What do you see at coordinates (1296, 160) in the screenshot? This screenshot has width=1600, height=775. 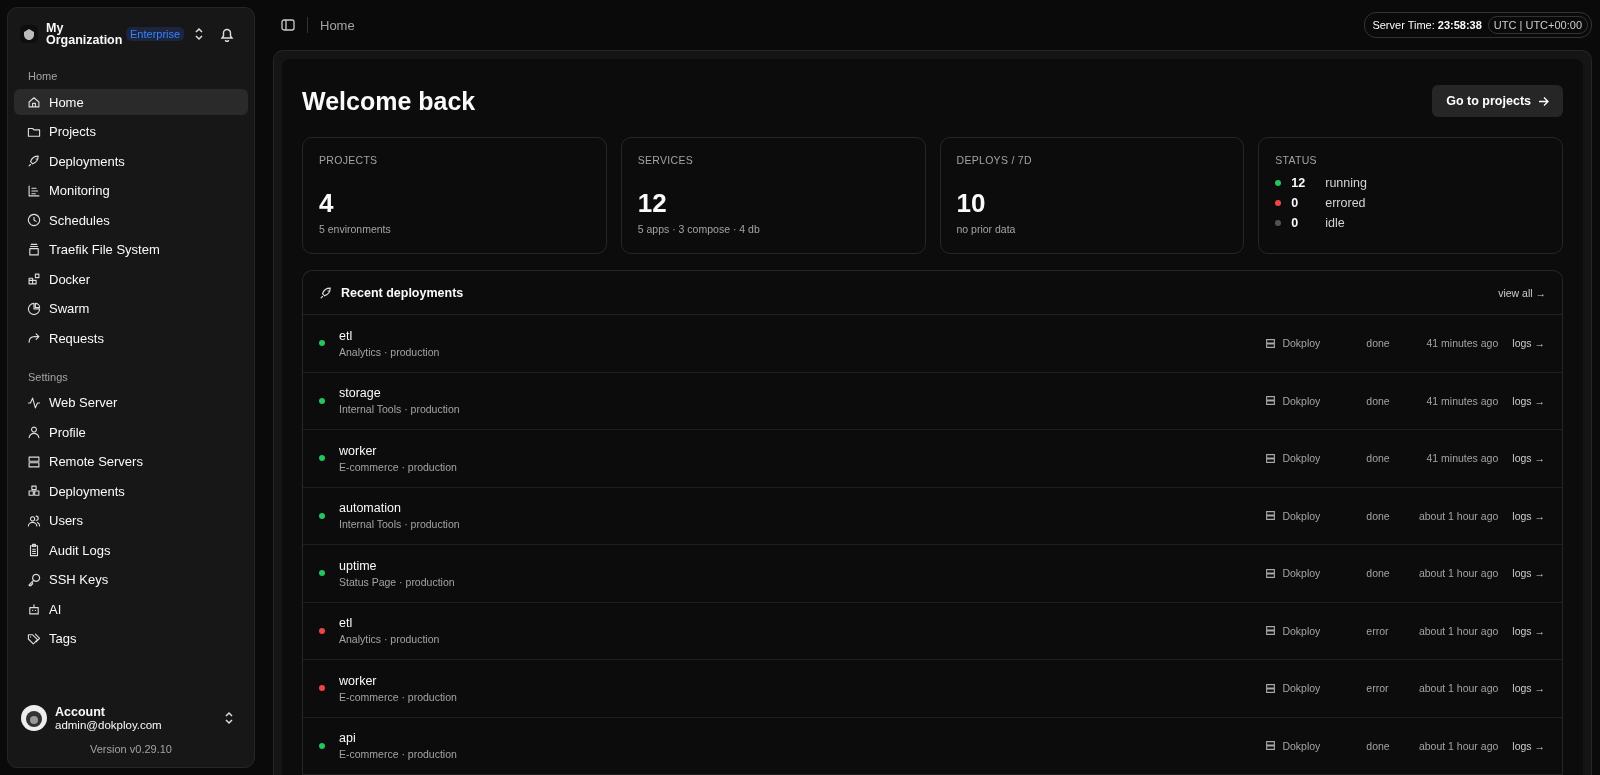 I see `stat-label: STATUS` at bounding box center [1296, 160].